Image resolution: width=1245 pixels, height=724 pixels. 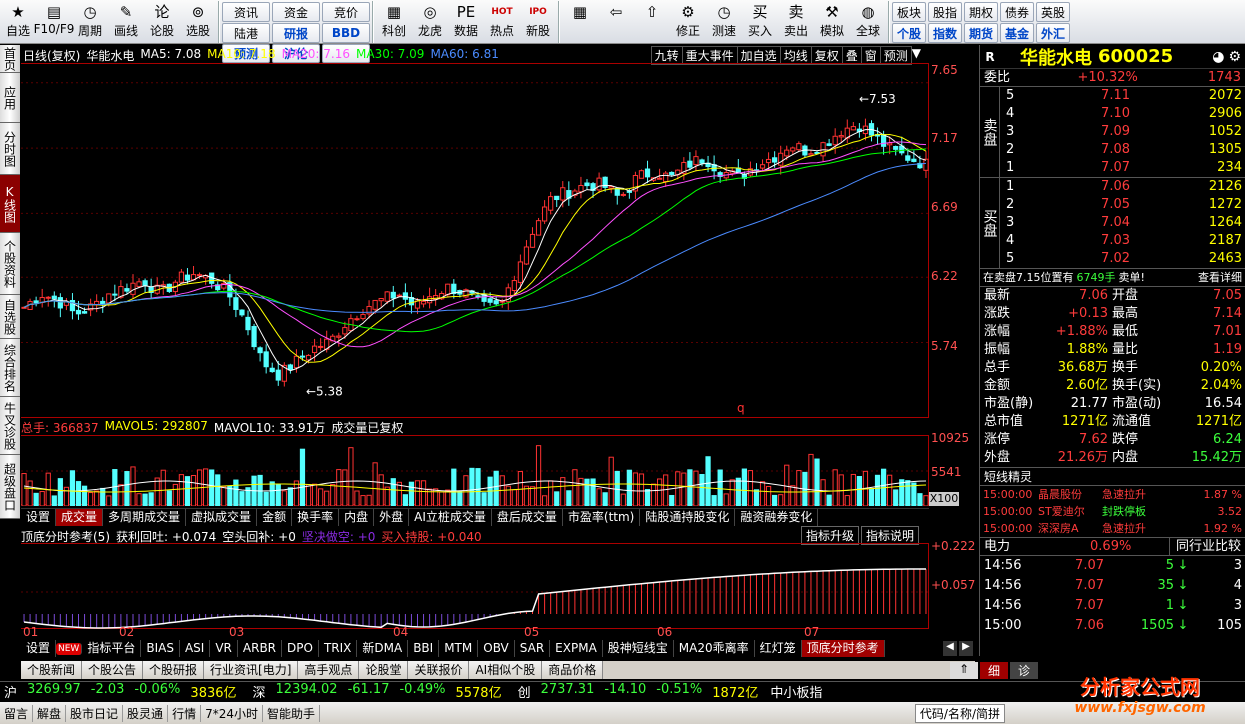 I want to click on vol-tab-1: 成交量, so click(x=80, y=517).